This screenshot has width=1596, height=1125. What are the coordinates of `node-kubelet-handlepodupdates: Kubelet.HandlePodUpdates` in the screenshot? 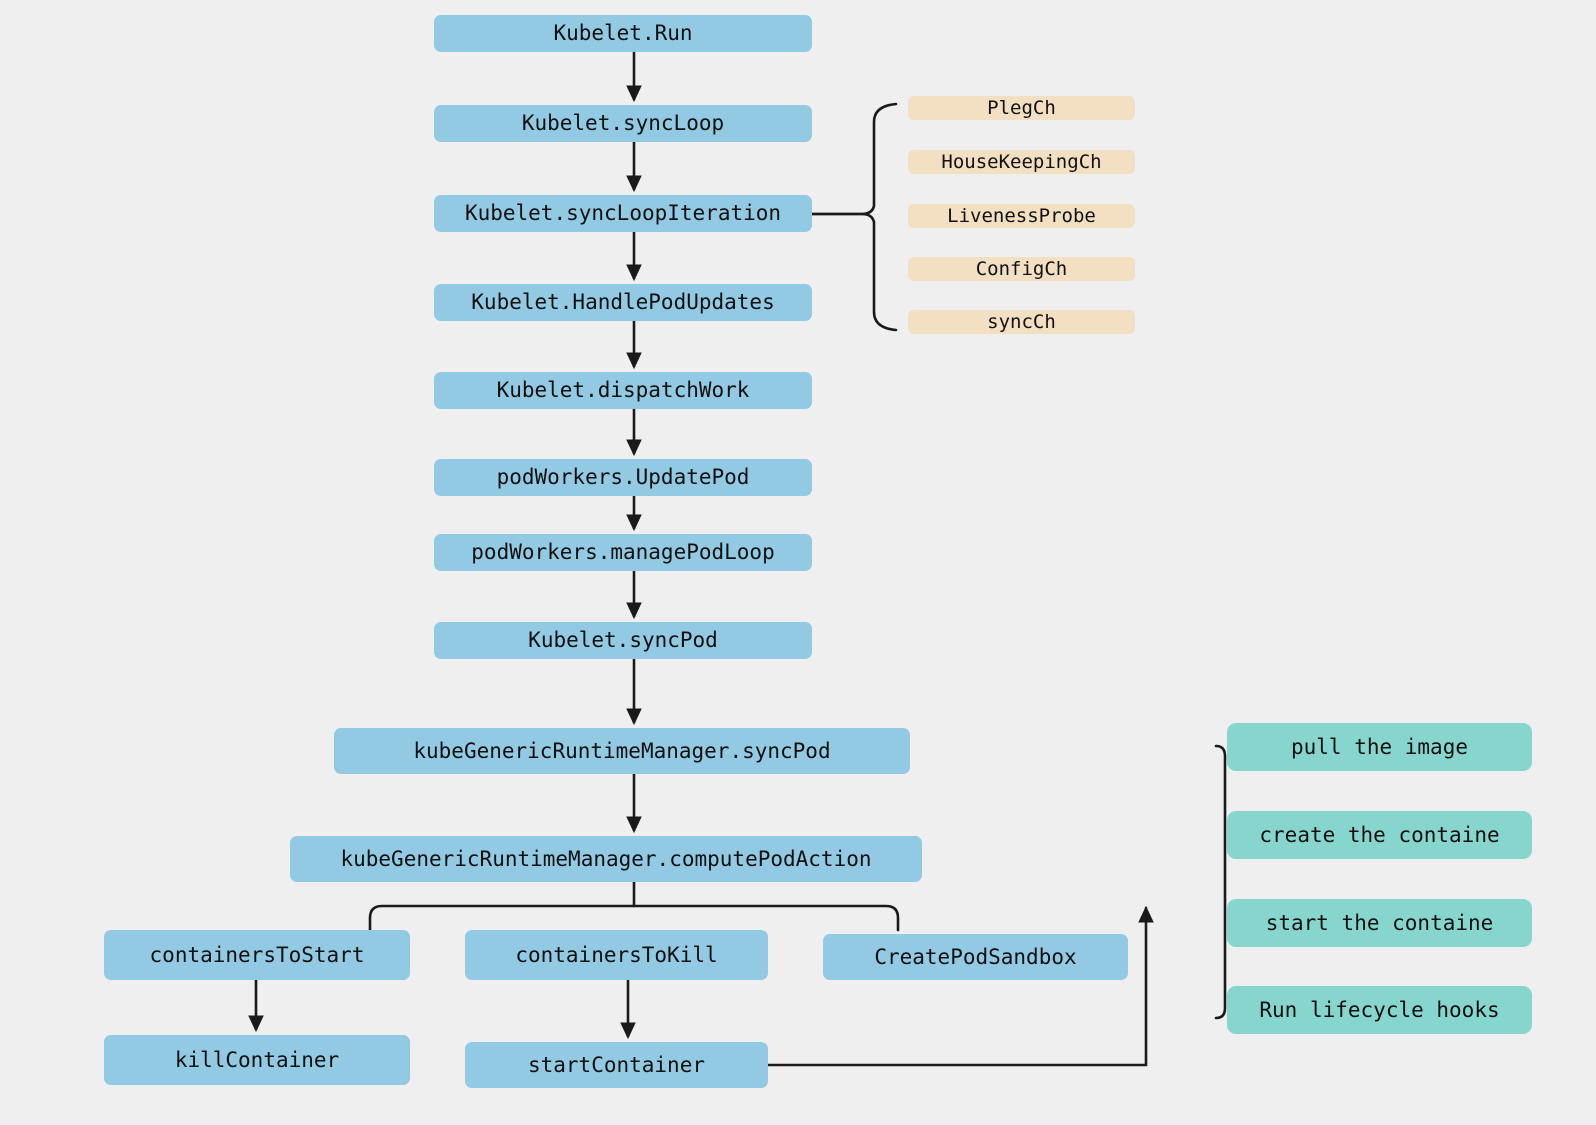 It's located at (623, 302).